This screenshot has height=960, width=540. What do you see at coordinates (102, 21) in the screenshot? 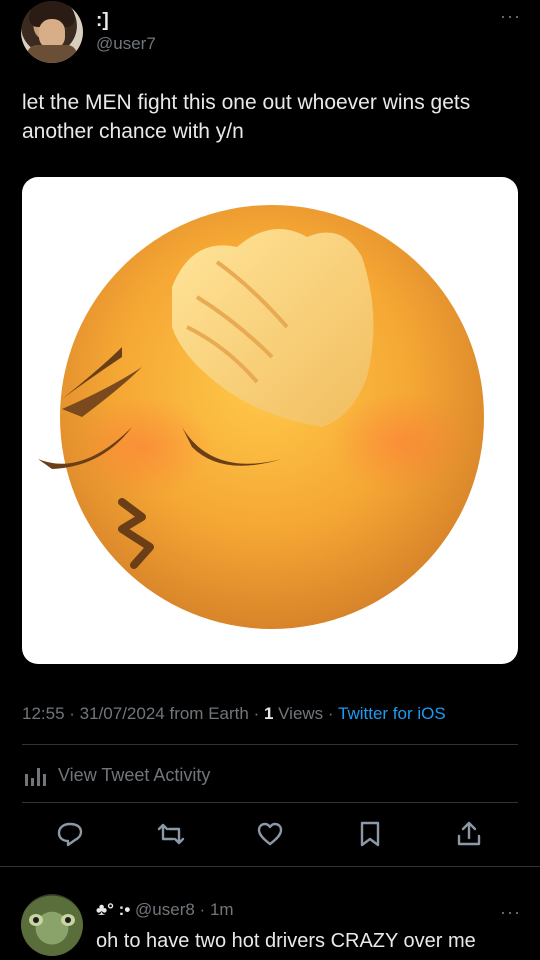
I see `author-display-name: :]` at bounding box center [102, 21].